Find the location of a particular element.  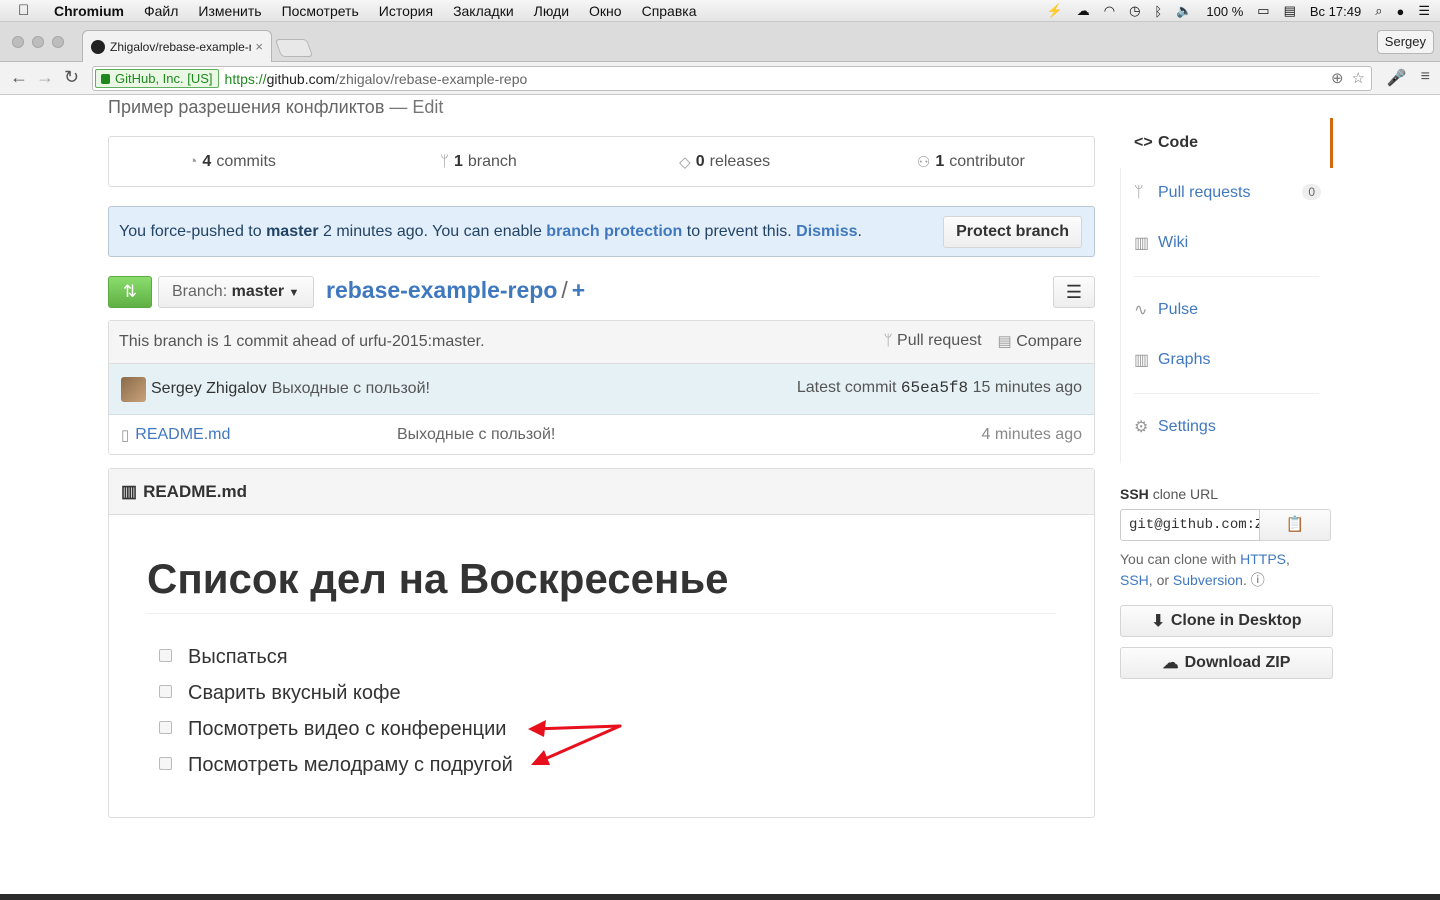

clone-url-group: 📋 is located at coordinates (1226, 525).